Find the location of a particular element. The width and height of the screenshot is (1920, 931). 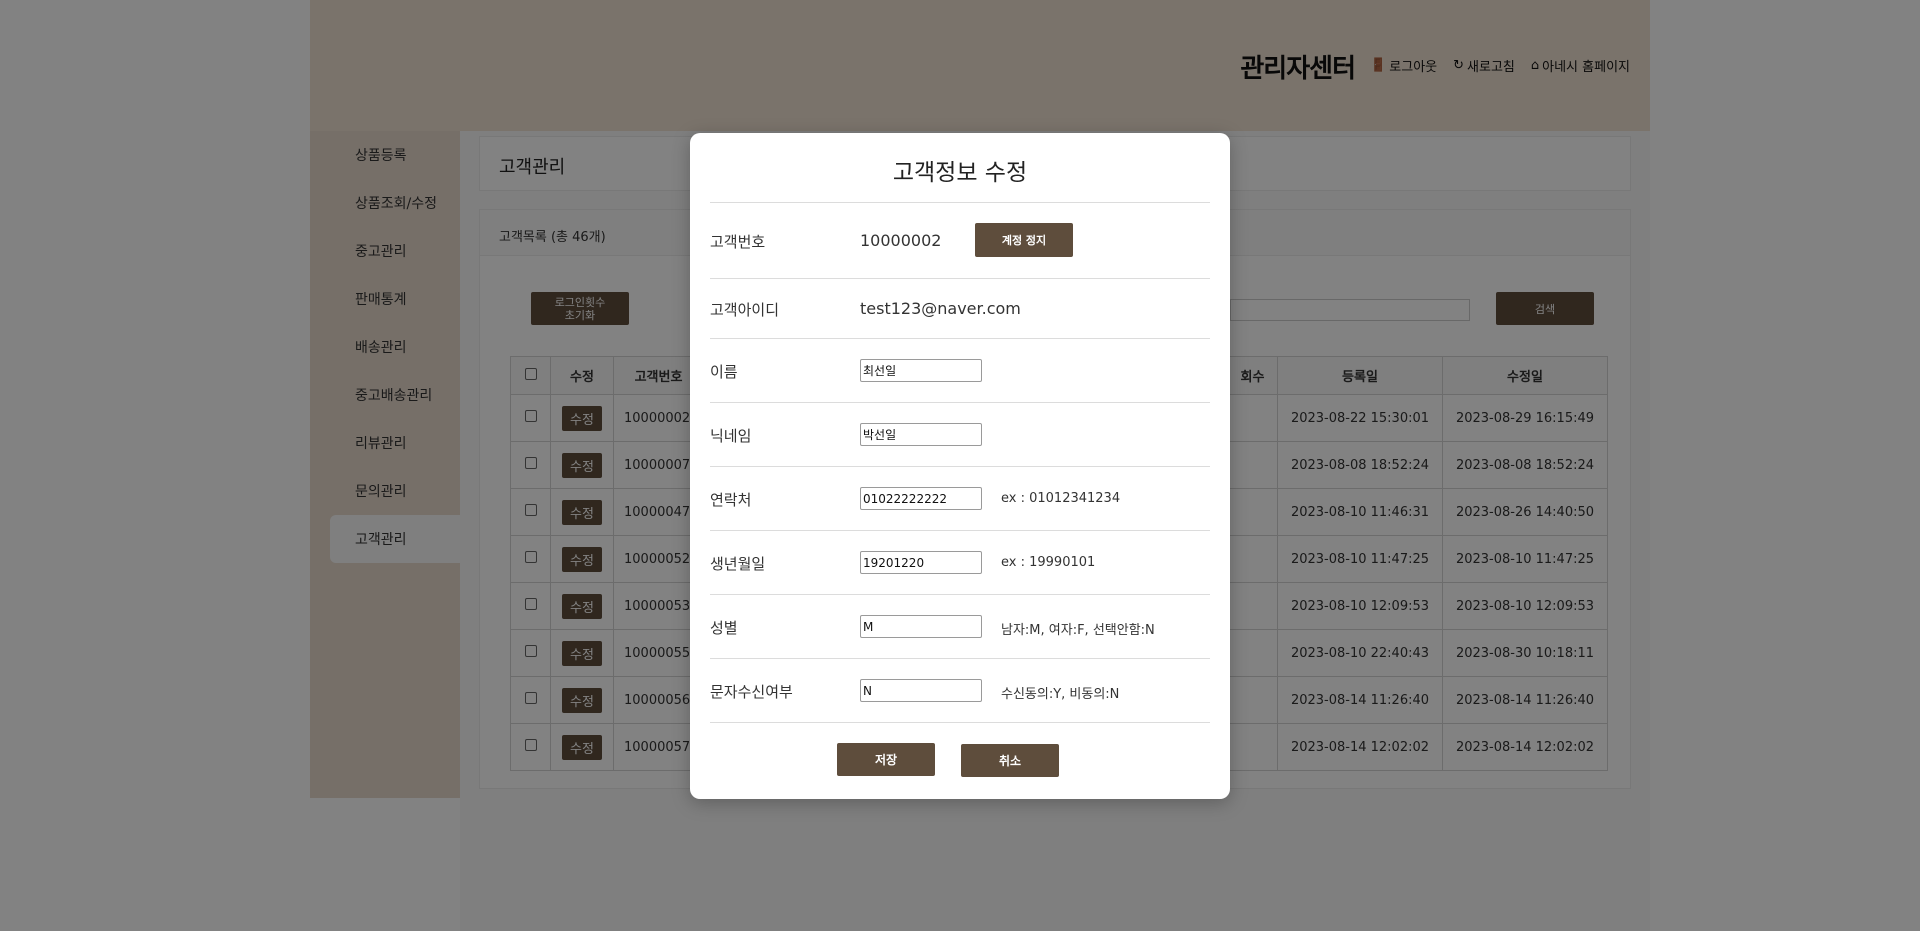

row-customer-no: 고객번호 10000002 계정 정지 is located at coordinates (960, 240).